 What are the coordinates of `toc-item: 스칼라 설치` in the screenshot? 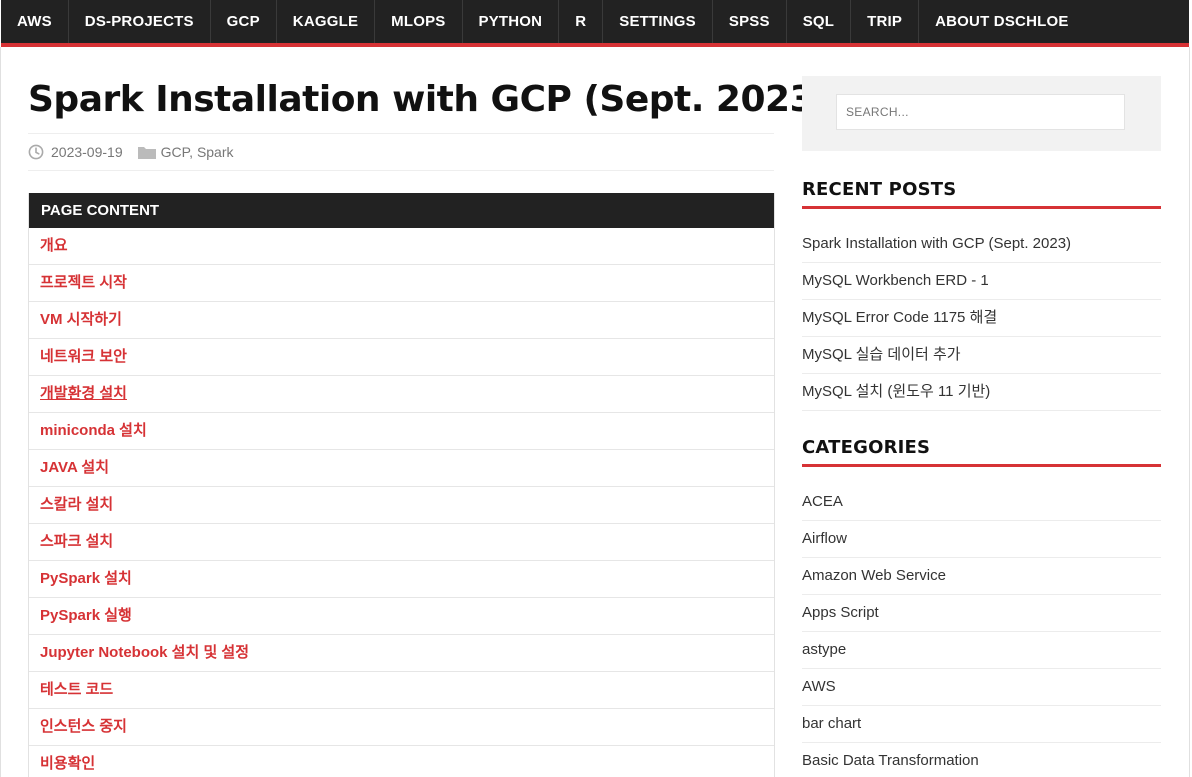 It's located at (401, 505).